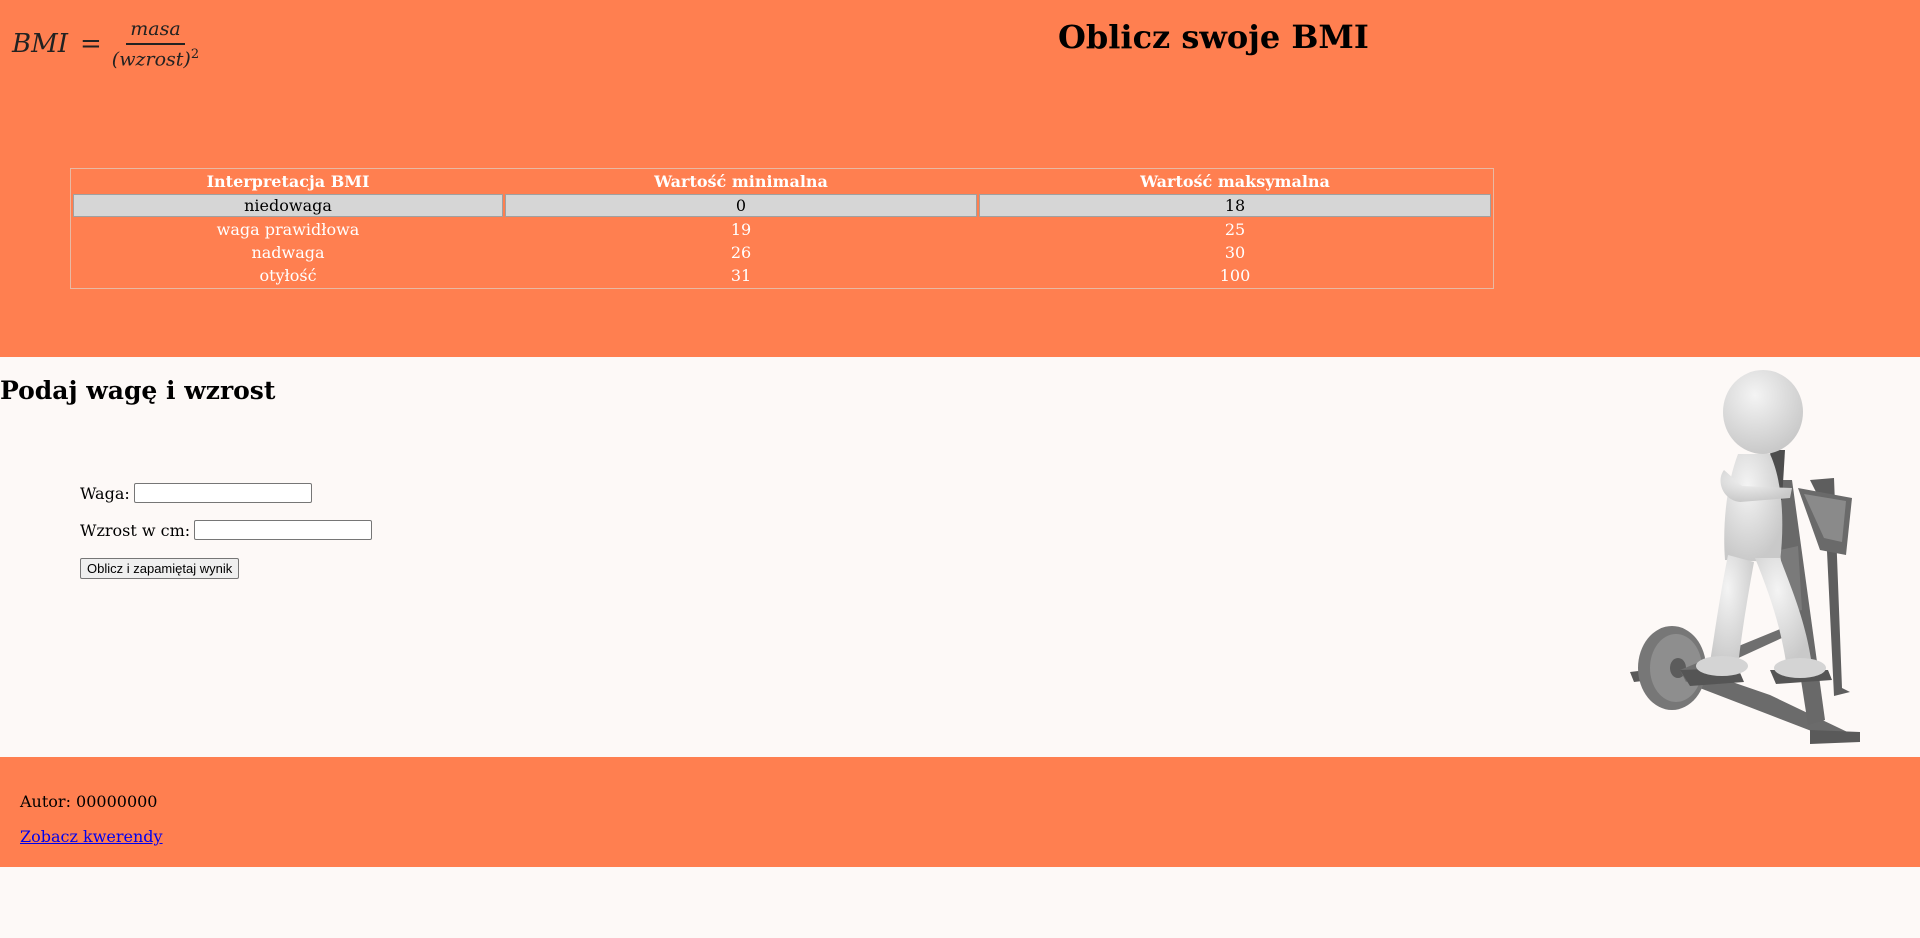  What do you see at coordinates (91, 836) in the screenshot?
I see `queries-link: Zobacz kwerendy` at bounding box center [91, 836].